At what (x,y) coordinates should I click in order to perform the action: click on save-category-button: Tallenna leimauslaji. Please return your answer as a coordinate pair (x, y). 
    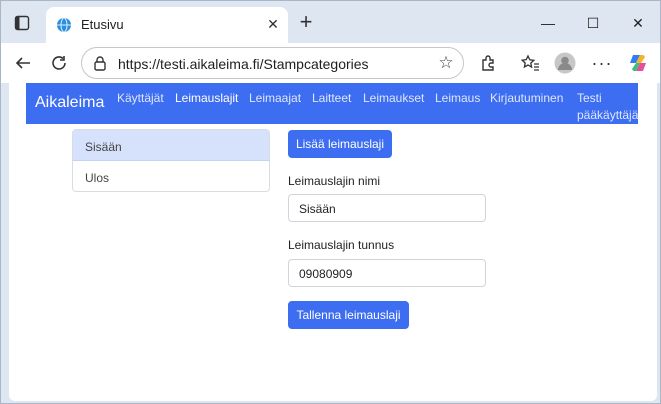
    Looking at the image, I should click on (348, 315).